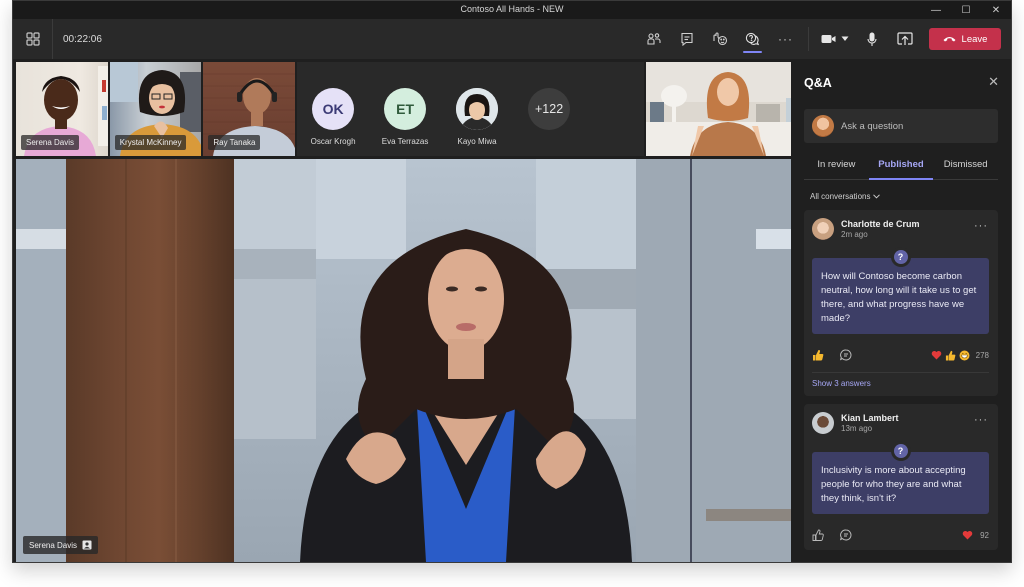  I want to click on author-name: Kian Lambert, so click(870, 418).